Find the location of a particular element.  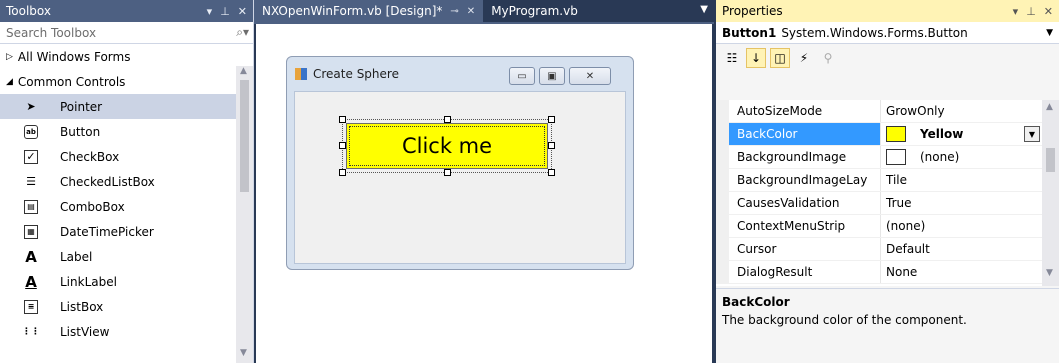

listview-icon: ⋮⋮ is located at coordinates (31, 331).